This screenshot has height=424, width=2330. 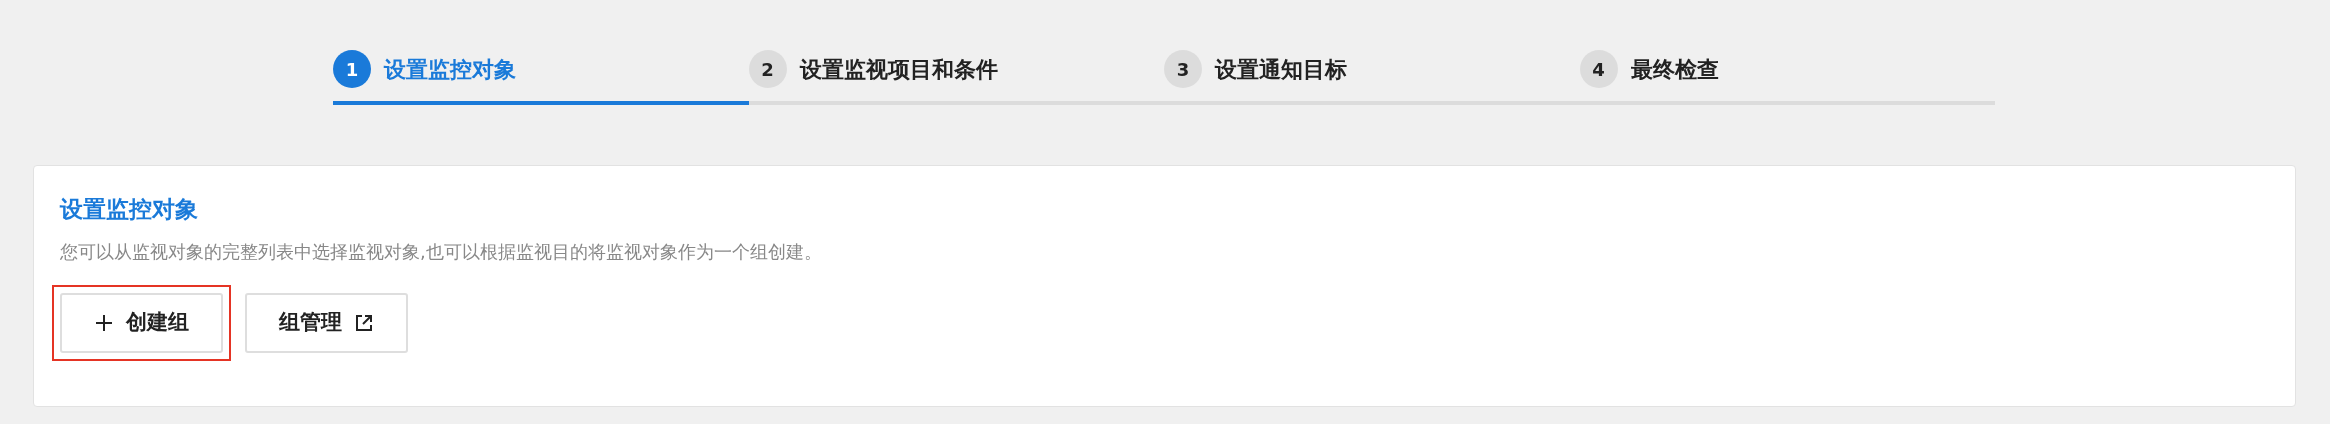 What do you see at coordinates (767, 69) in the screenshot?
I see `step-number: 2` at bounding box center [767, 69].